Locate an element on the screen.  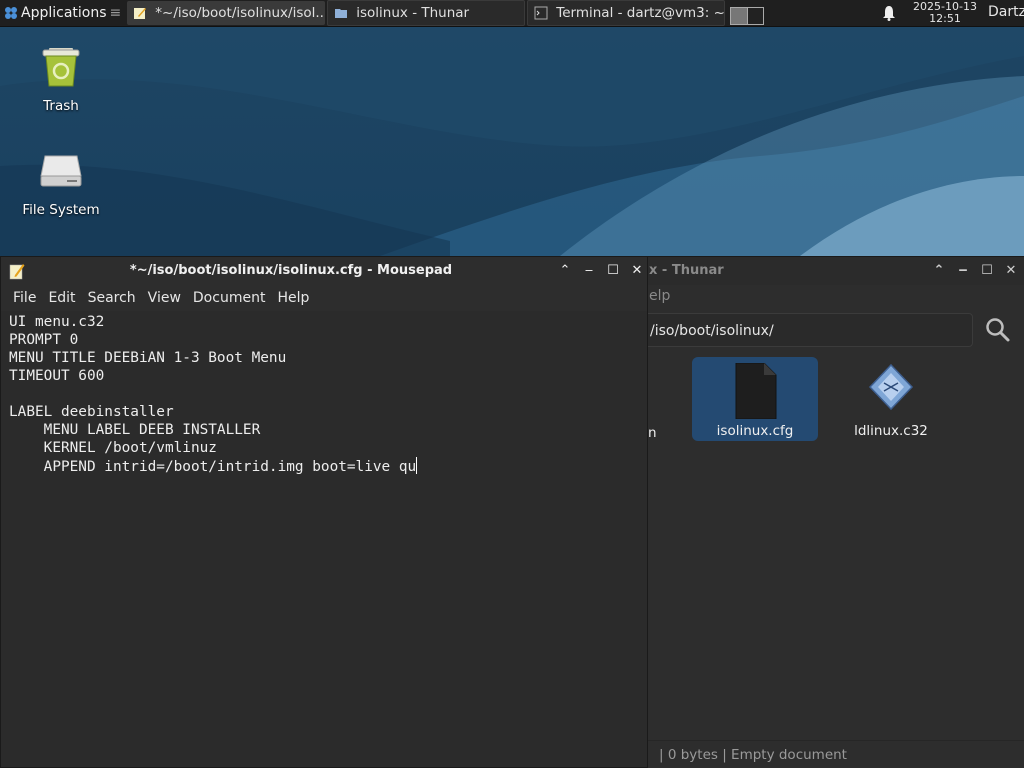
editor-line: PROMPT 0 is located at coordinates (44, 340).